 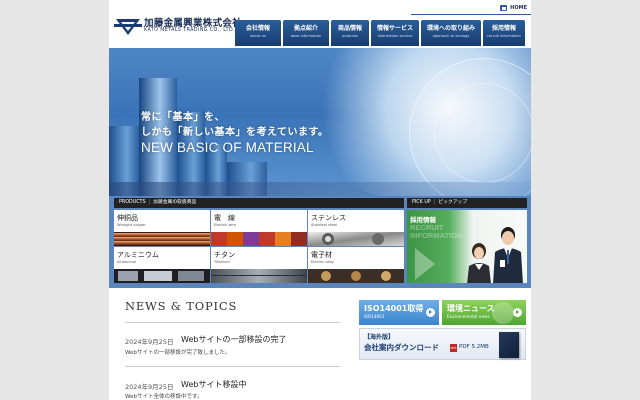 I want to click on nav-recruit-information: 採用情報 recruit information, so click(x=504, y=33).